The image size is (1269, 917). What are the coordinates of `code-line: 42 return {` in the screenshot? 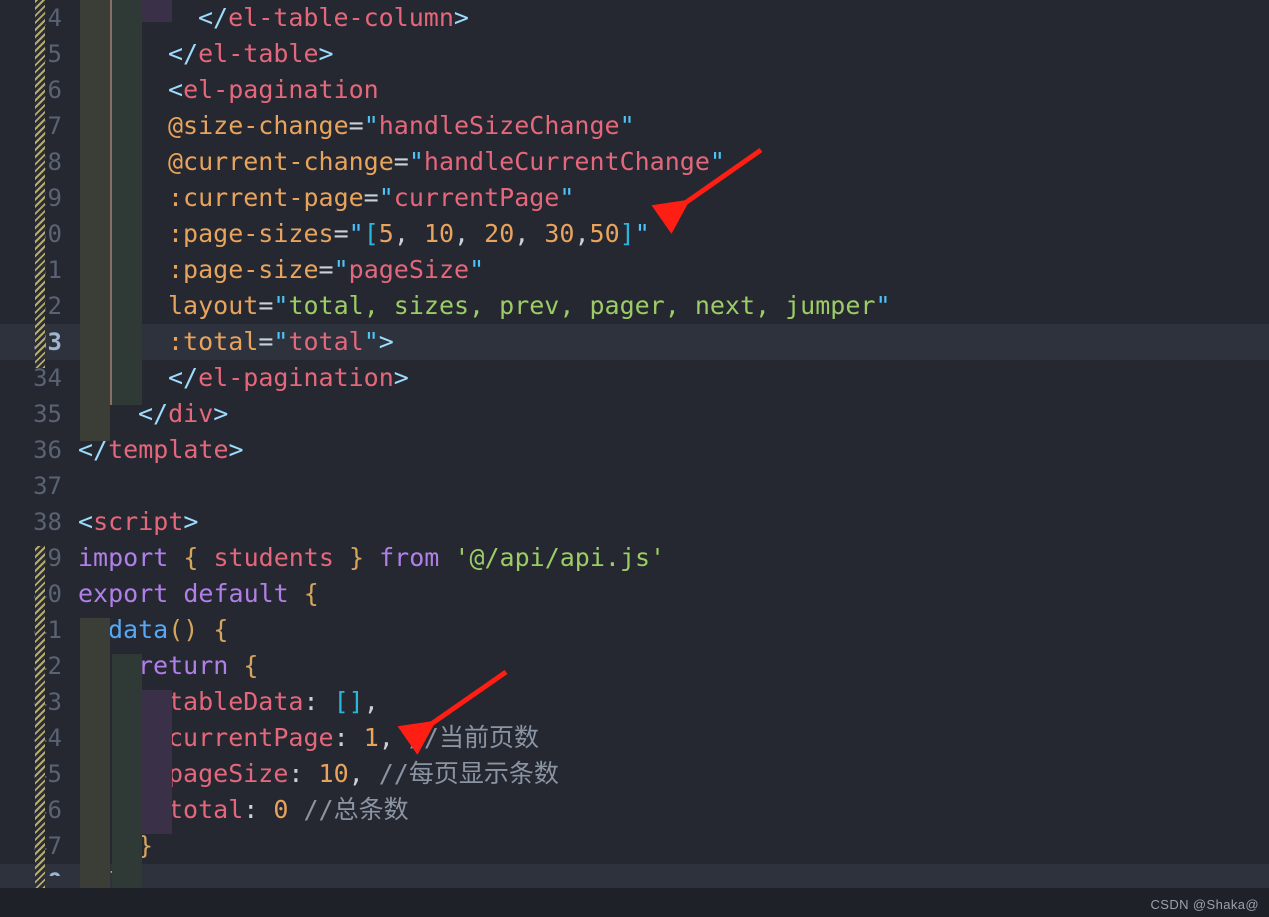 It's located at (634, 666).